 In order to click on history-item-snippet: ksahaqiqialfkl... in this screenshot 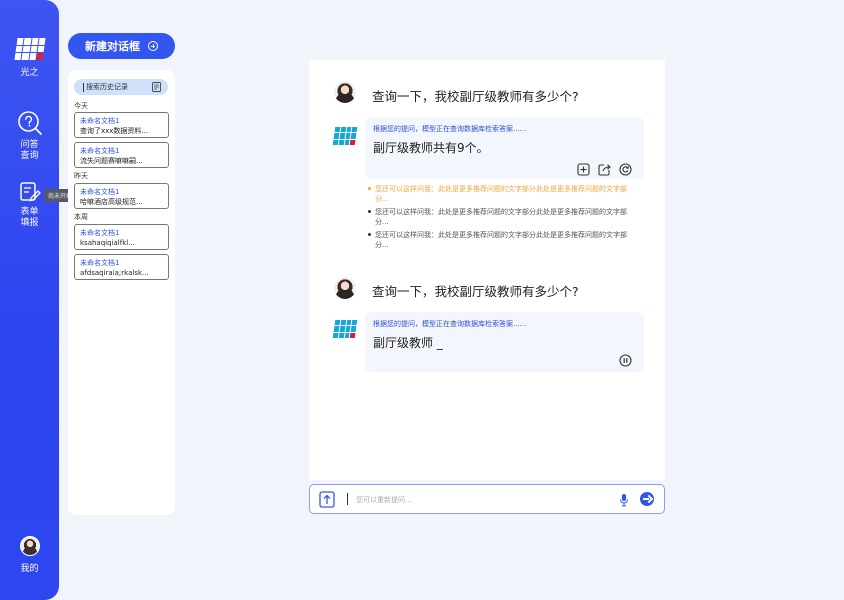, I will do `click(107, 243)`.